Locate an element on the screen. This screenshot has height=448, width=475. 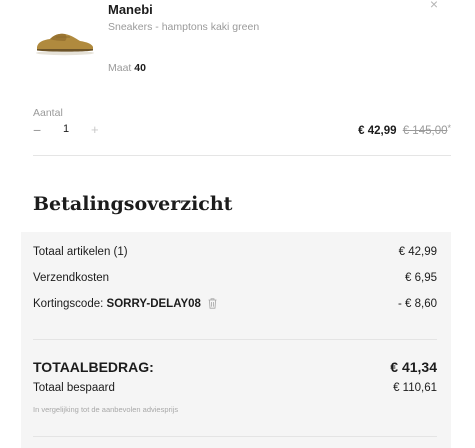
shipping-value: € 6,95 is located at coordinates (421, 278).